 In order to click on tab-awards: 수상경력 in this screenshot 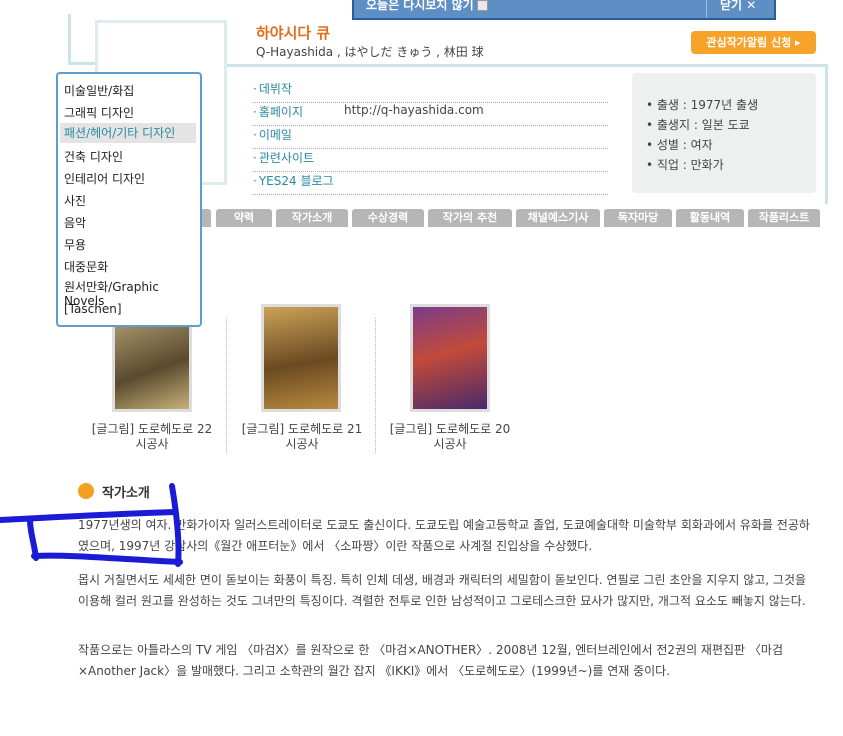, I will do `click(388, 218)`.